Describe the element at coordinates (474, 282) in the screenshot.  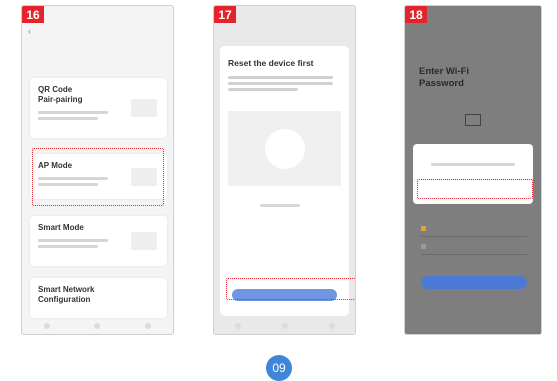
I see `confirm-button` at that location.